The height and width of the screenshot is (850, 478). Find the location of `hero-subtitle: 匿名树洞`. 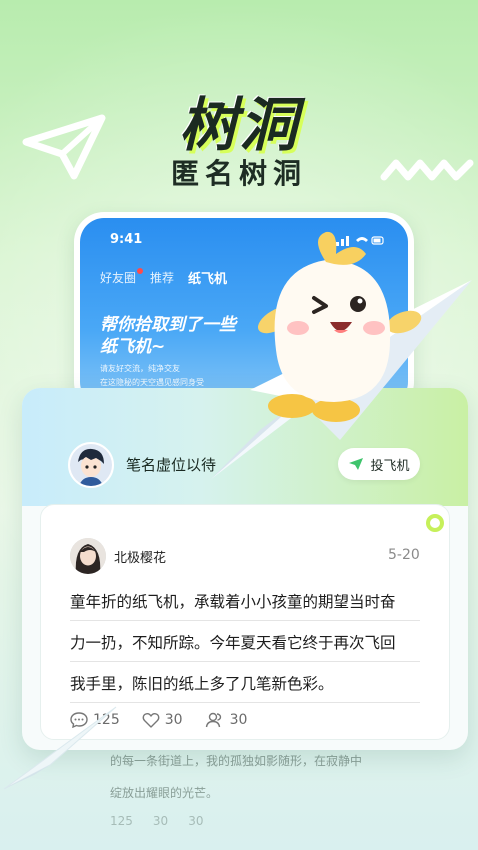

hero-subtitle: 匿名树洞 is located at coordinates (238, 173).